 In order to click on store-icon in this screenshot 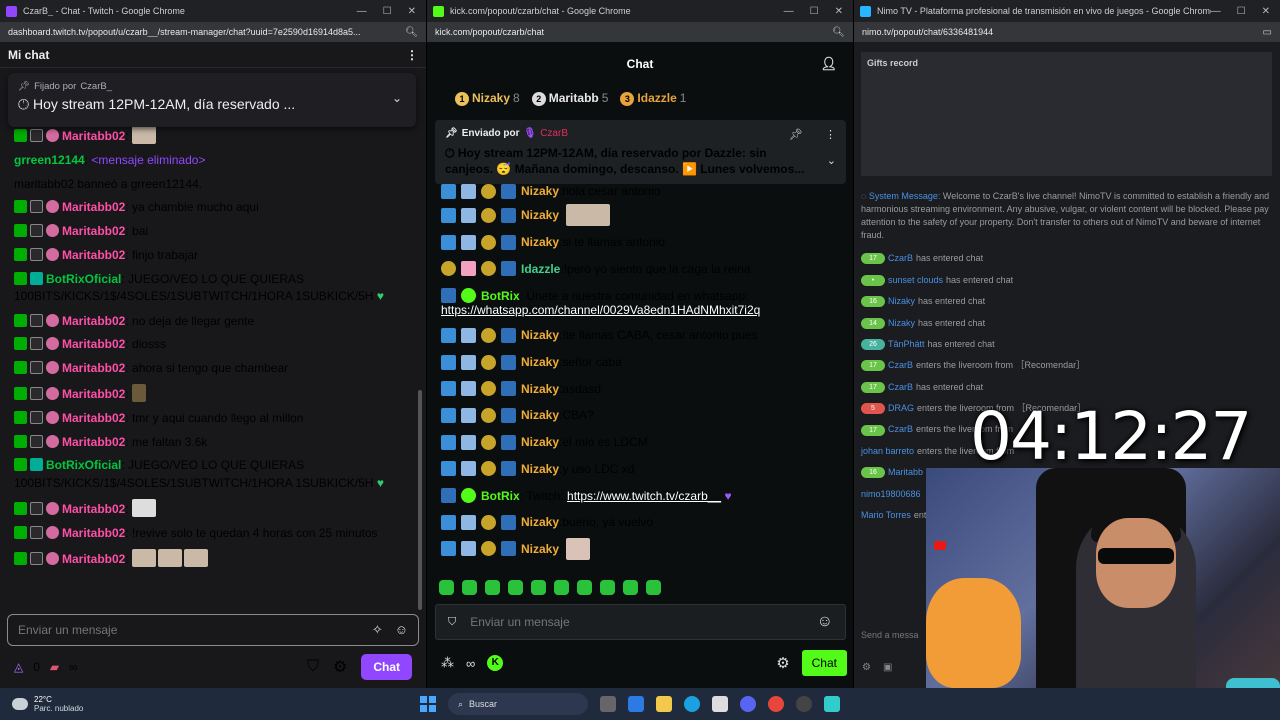, I will do `click(720, 704)`.